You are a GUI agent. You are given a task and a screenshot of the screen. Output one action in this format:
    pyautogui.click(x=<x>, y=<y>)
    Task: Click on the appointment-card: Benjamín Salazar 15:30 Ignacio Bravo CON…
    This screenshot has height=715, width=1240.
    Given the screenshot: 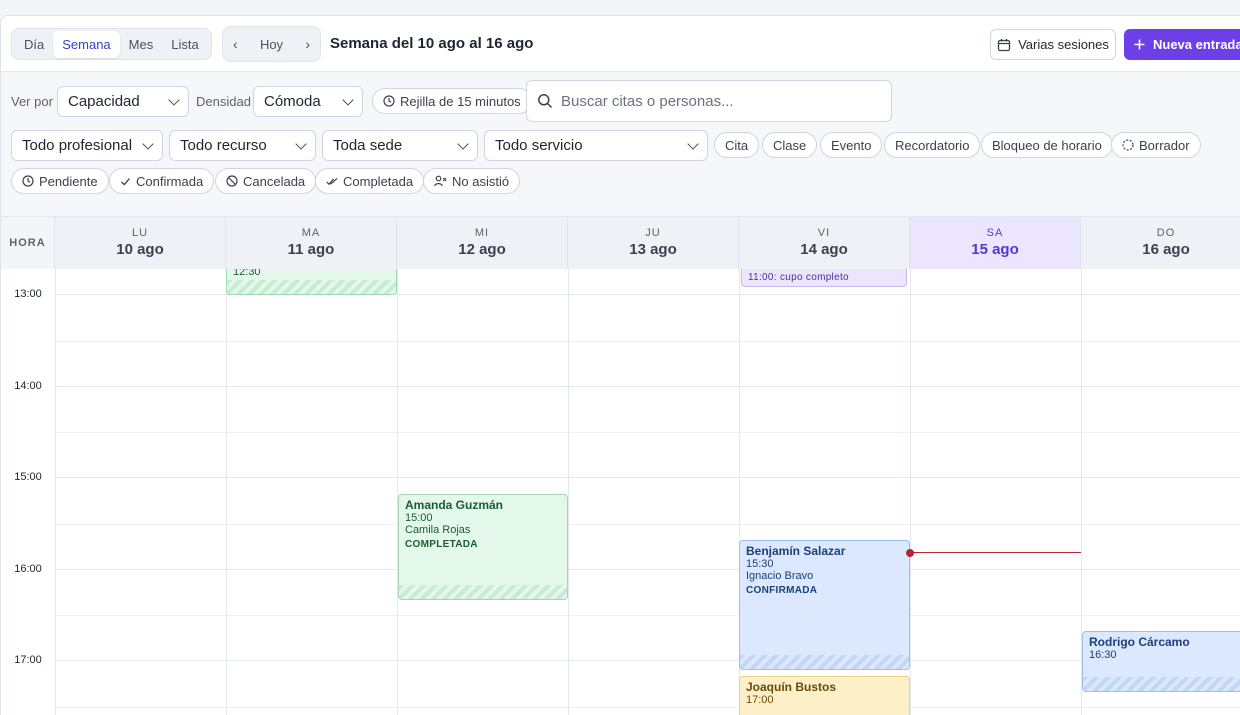 What is the action you would take?
    pyautogui.click(x=824, y=605)
    